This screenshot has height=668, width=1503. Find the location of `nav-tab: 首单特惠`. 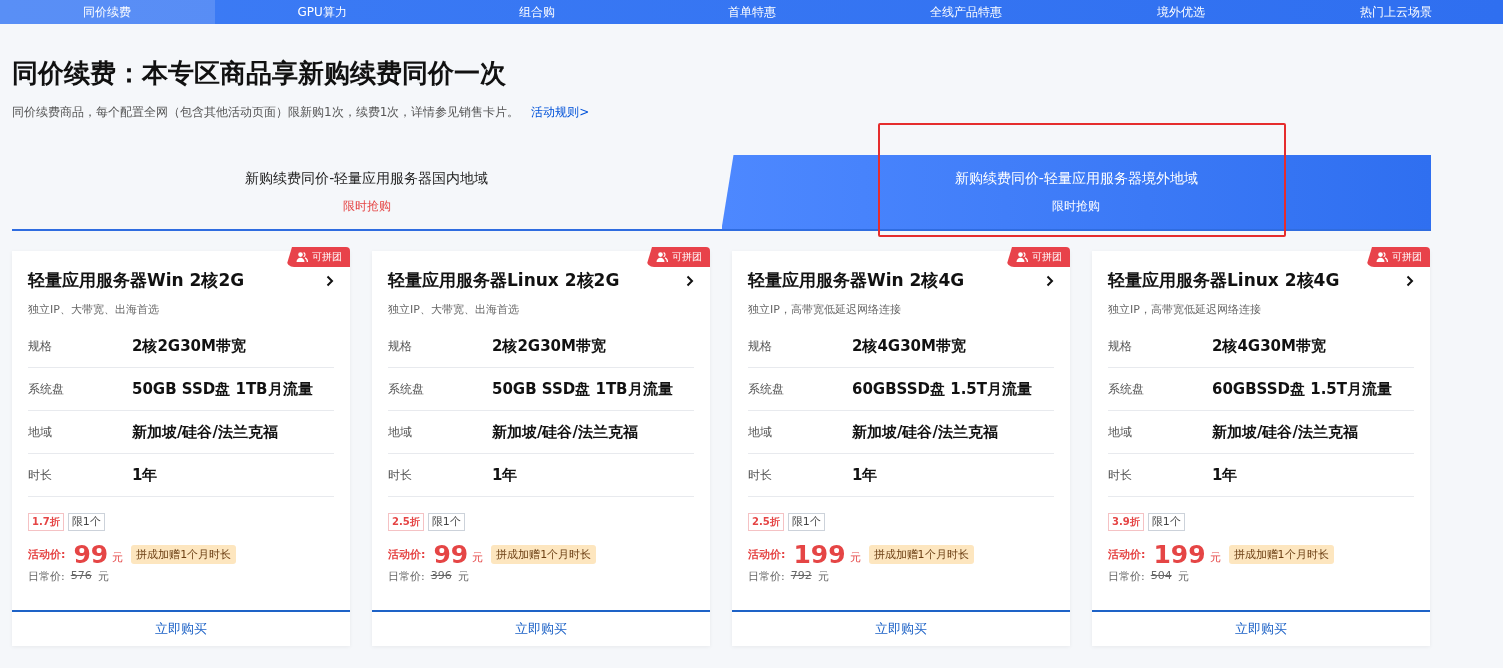

nav-tab: 首单特惠 is located at coordinates (751, 12).